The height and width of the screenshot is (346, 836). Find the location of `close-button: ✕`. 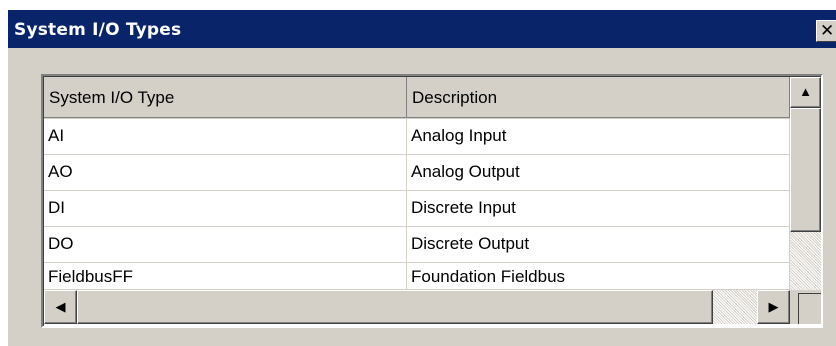

close-button: ✕ is located at coordinates (826, 31).